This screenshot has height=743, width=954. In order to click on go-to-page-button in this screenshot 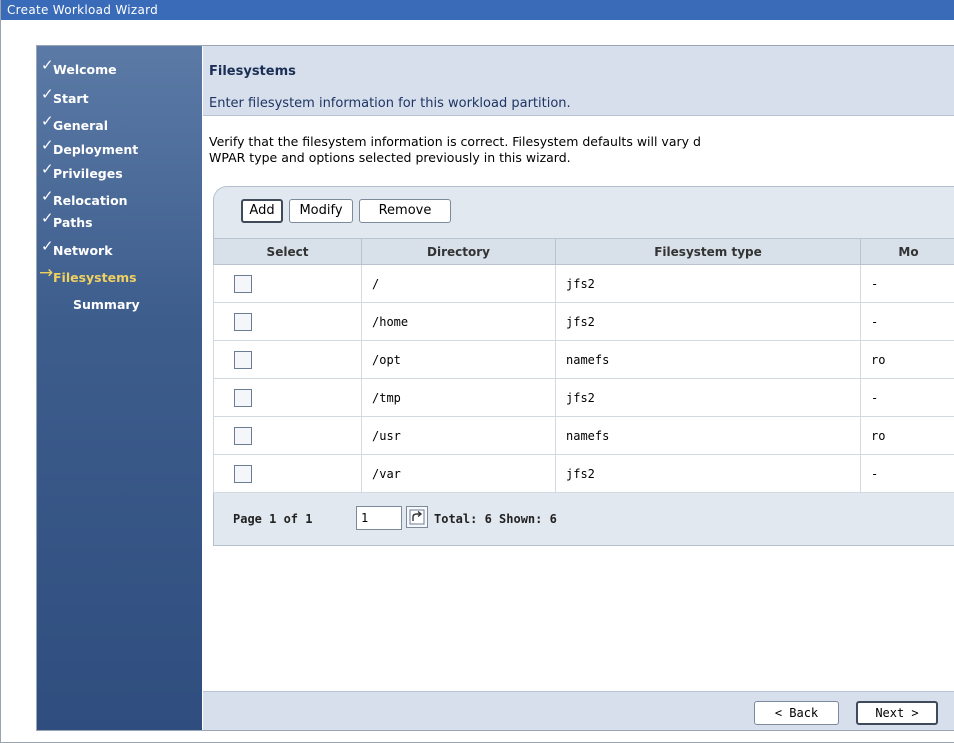, I will do `click(417, 517)`.